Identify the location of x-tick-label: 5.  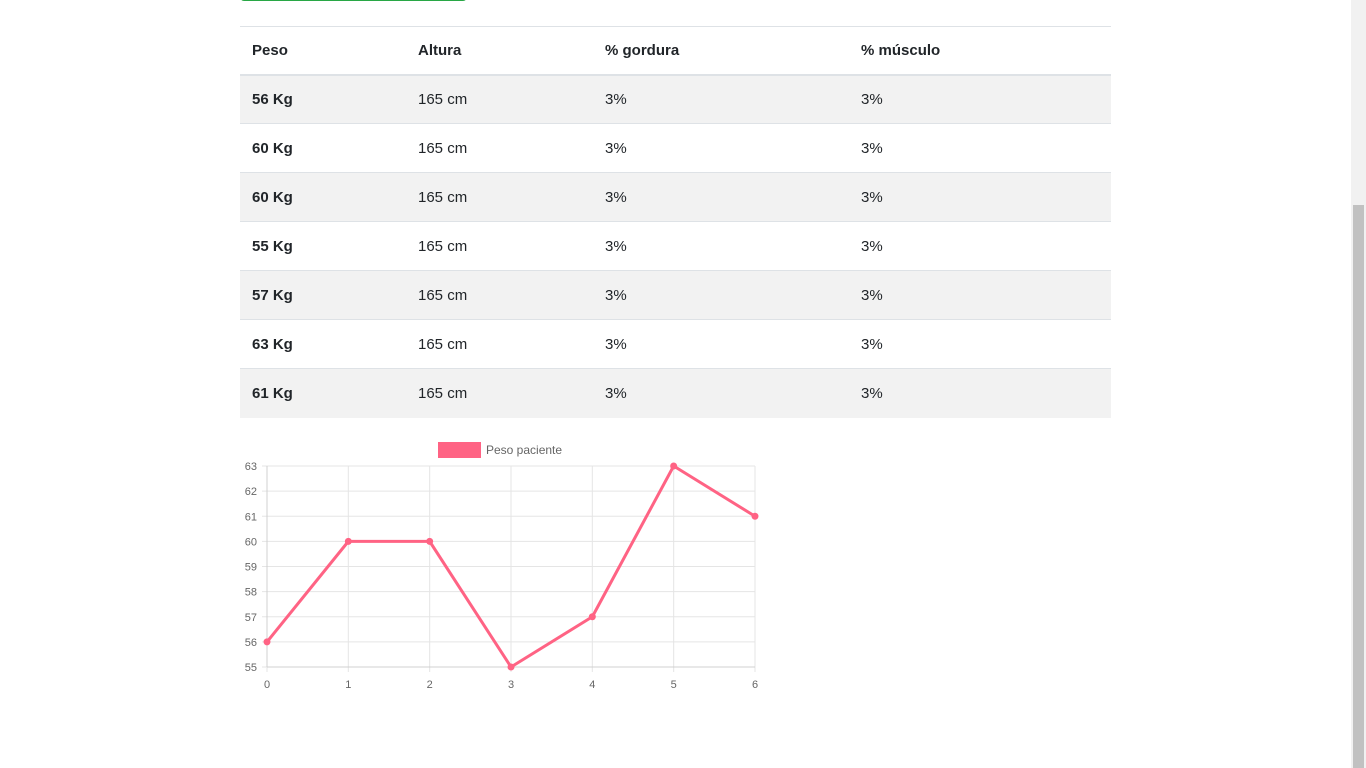
(674, 685).